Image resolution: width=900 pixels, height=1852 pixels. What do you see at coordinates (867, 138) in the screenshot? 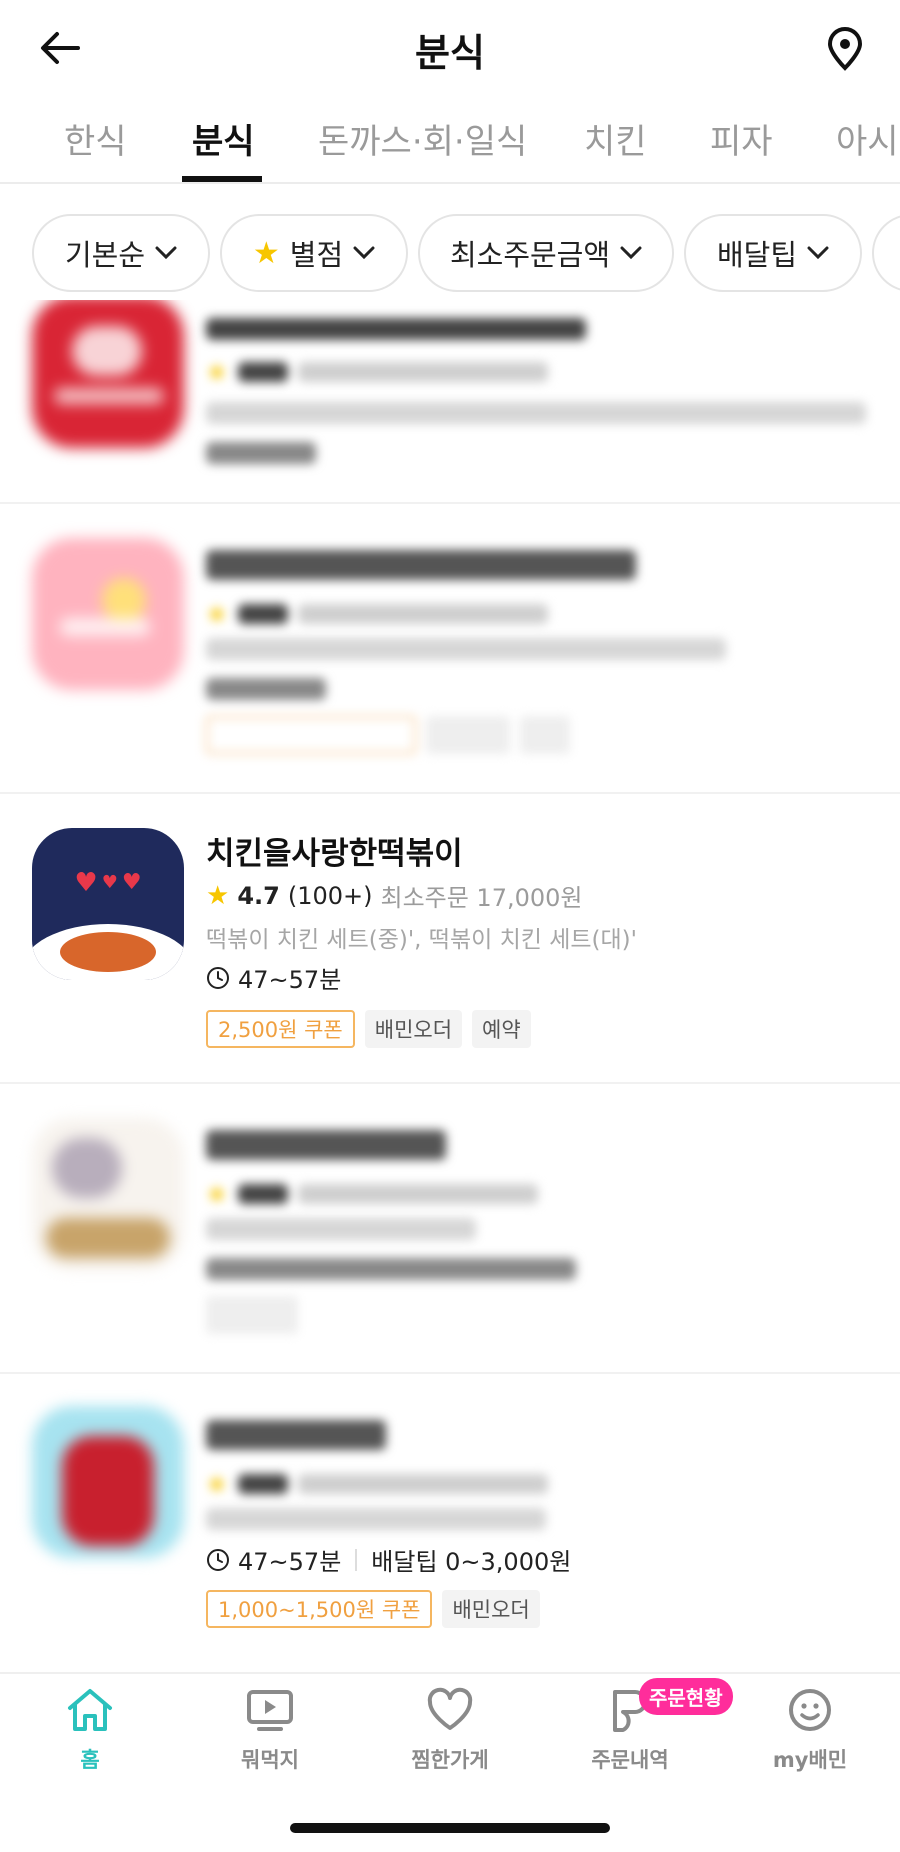
I see `tab-asian: 아시` at bounding box center [867, 138].